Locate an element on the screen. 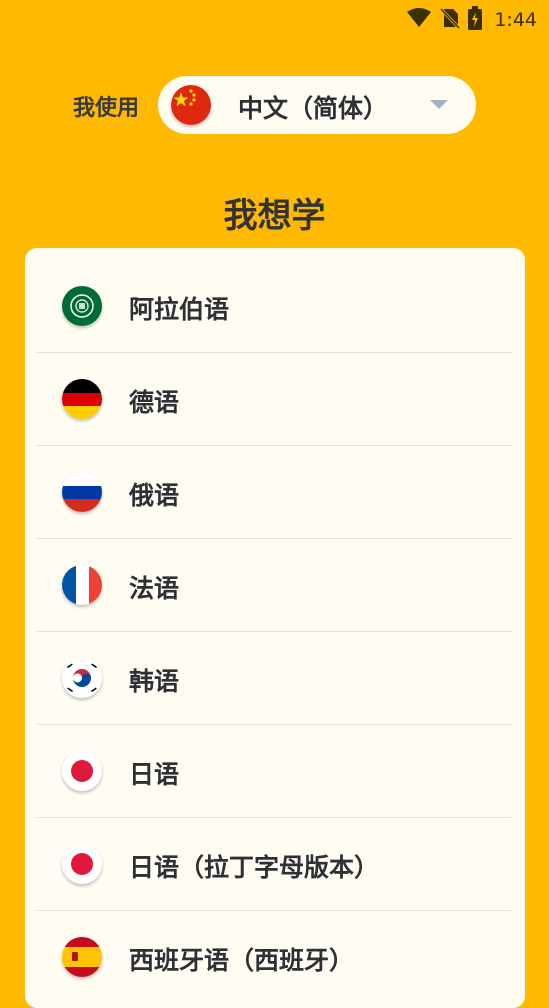  page-title: 我想学 is located at coordinates (274, 216).